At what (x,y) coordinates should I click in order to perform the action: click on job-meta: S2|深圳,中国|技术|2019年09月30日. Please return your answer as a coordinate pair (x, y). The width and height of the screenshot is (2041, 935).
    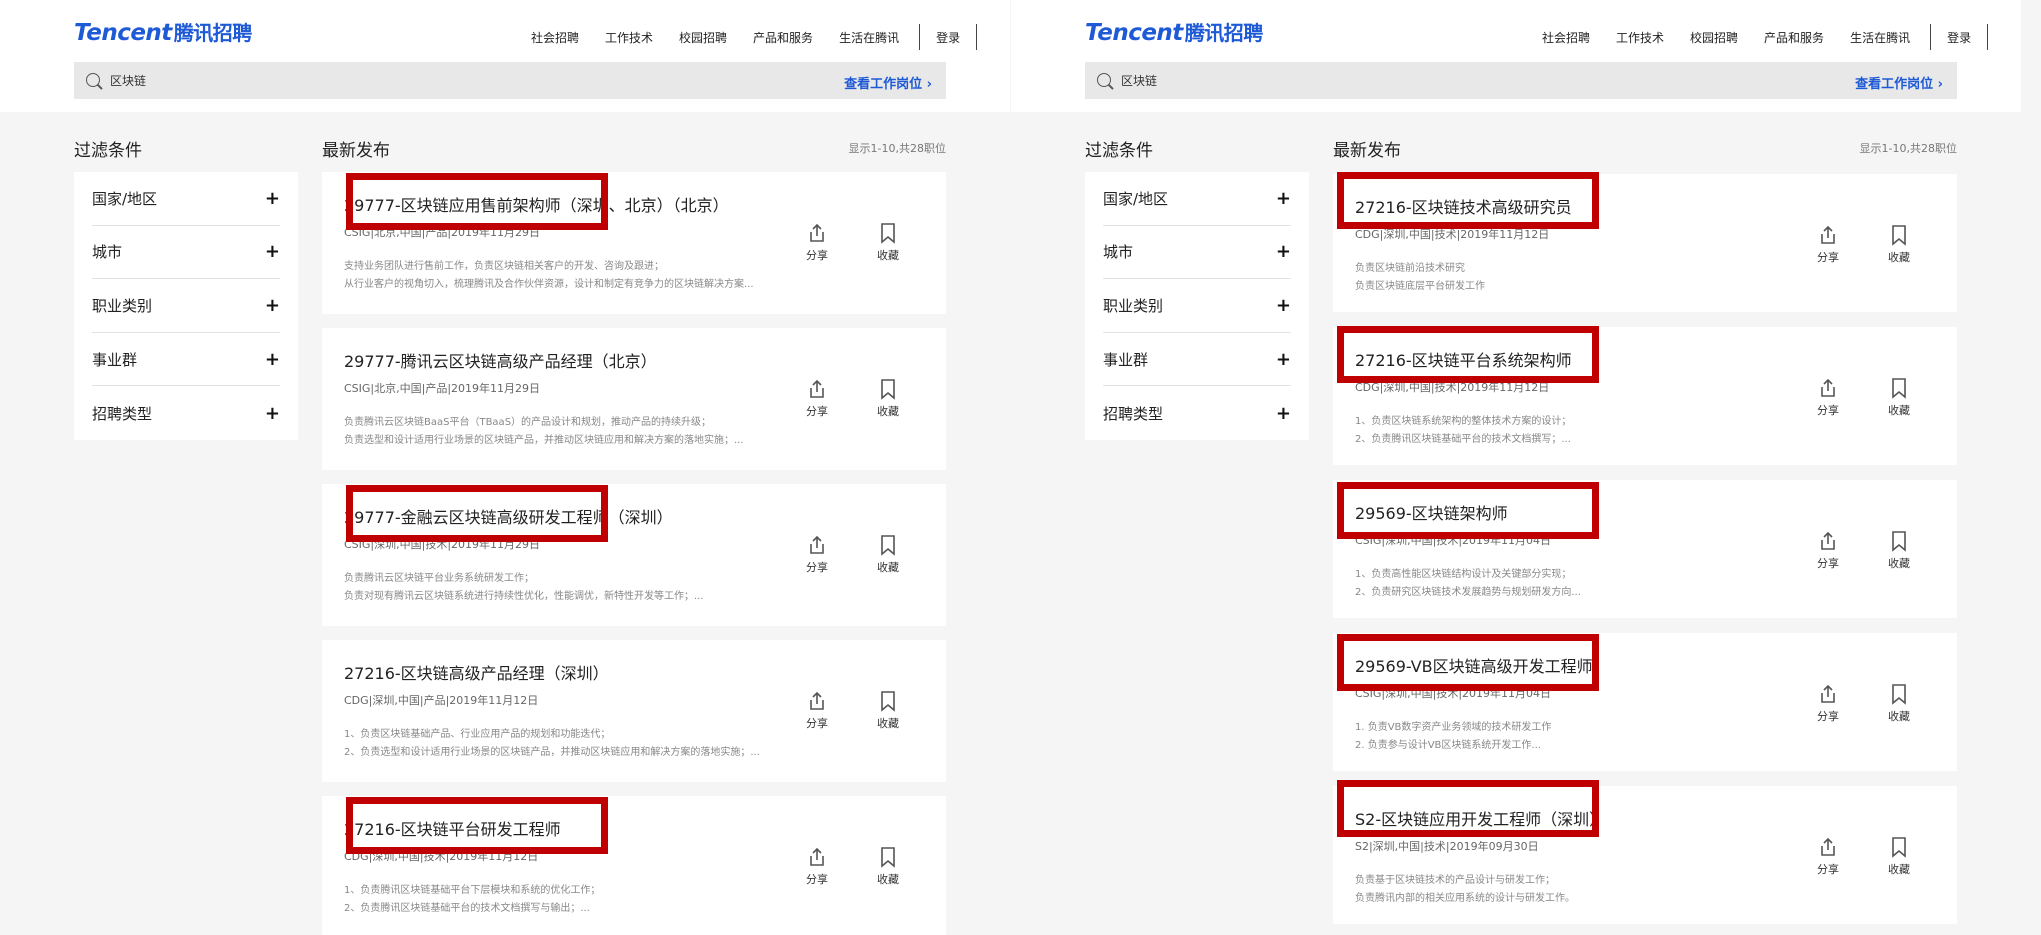
    Looking at the image, I should click on (1447, 846).